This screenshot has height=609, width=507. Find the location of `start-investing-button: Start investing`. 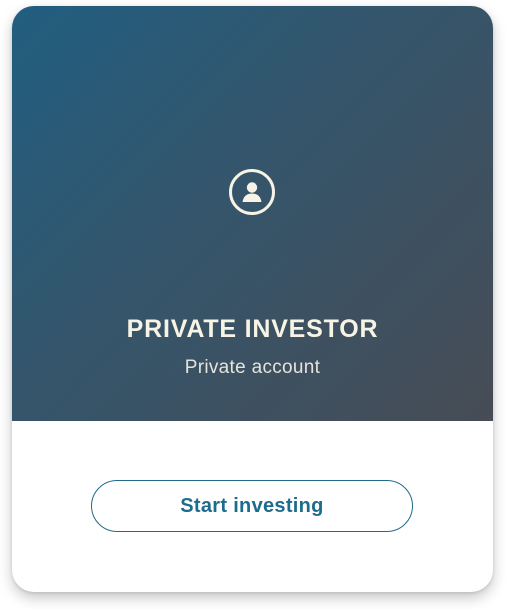

start-investing-button: Start investing is located at coordinates (252, 506).